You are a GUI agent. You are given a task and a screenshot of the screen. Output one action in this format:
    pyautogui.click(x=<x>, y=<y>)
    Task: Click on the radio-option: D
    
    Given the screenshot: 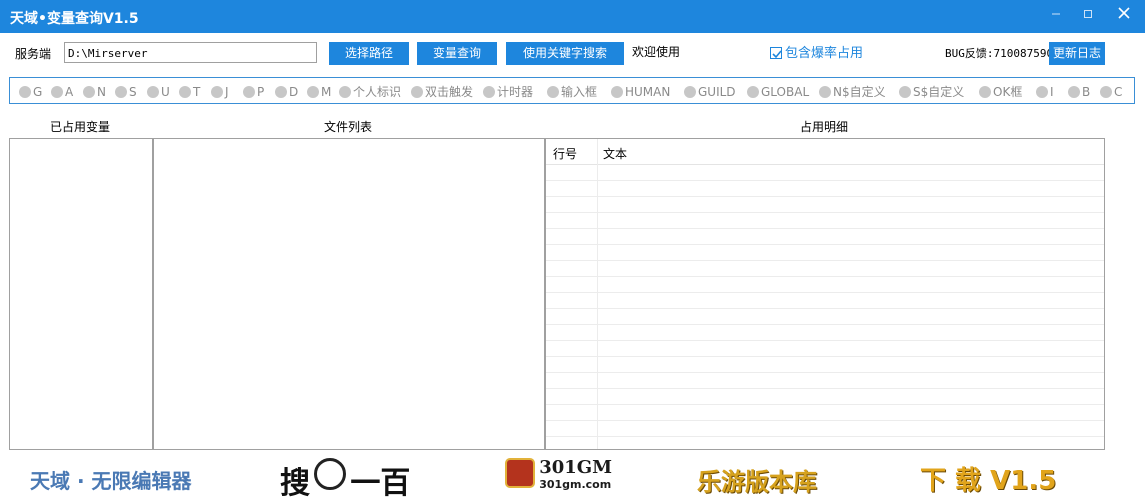 What is the action you would take?
    pyautogui.click(x=286, y=92)
    